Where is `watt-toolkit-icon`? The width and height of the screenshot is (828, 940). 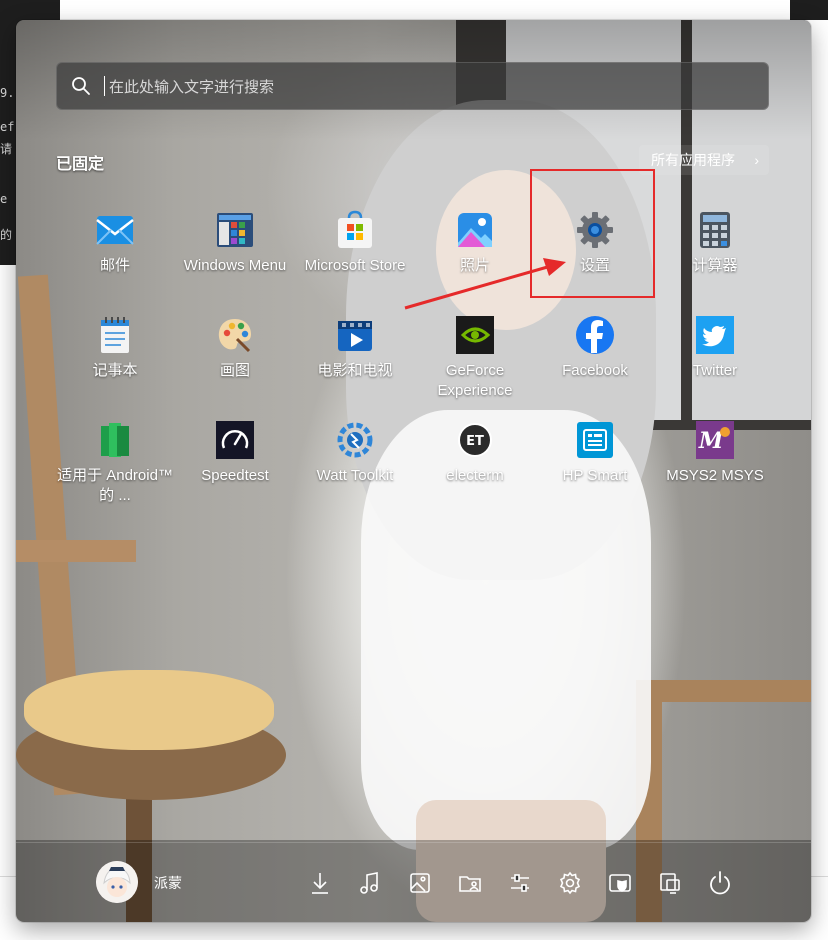 watt-toolkit-icon is located at coordinates (355, 440).